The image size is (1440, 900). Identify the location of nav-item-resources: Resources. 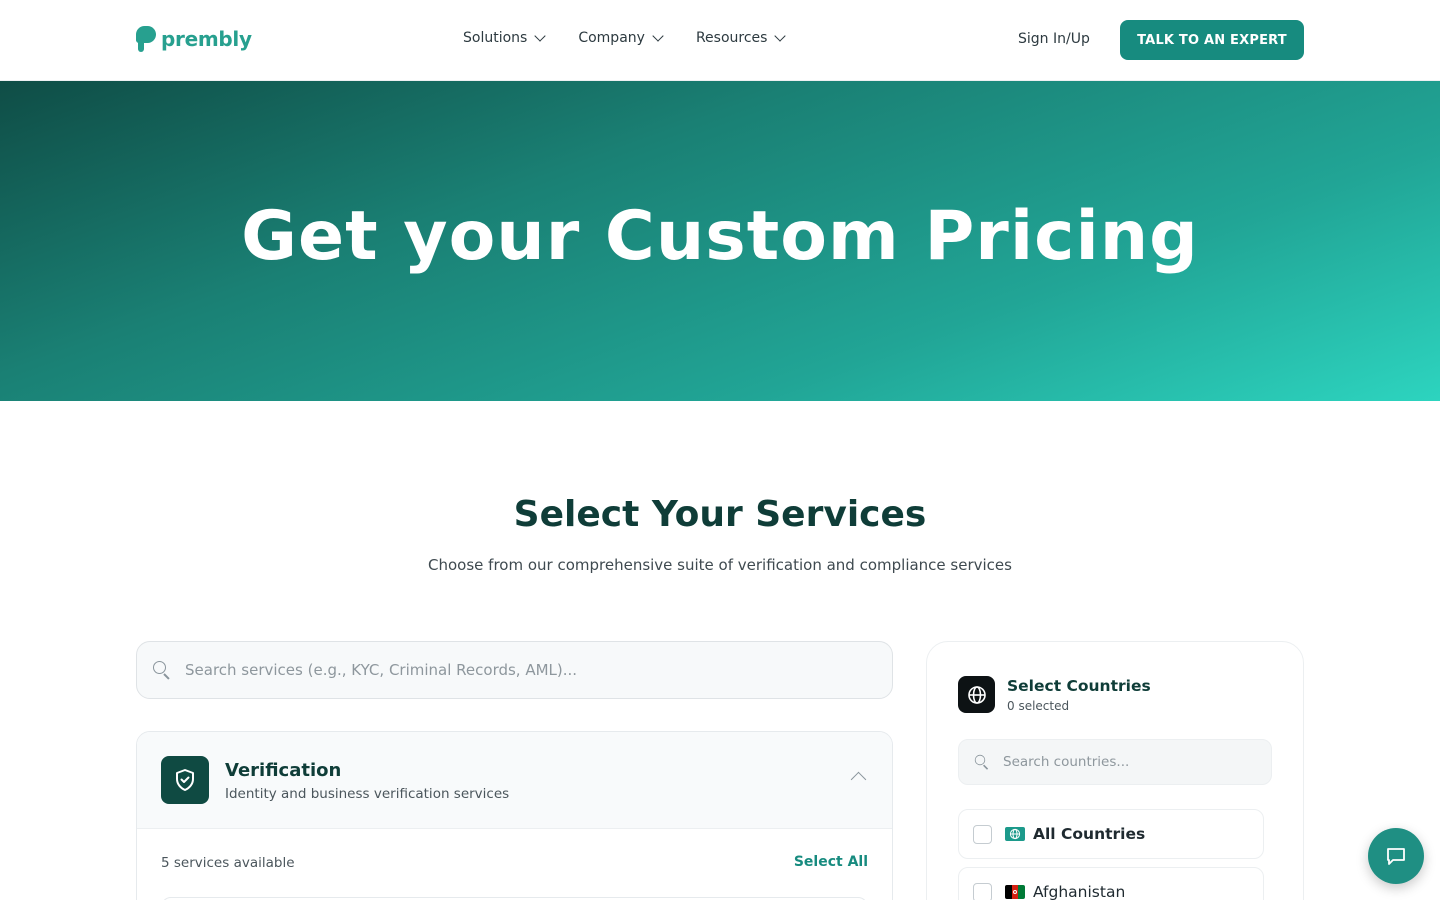
(741, 38).